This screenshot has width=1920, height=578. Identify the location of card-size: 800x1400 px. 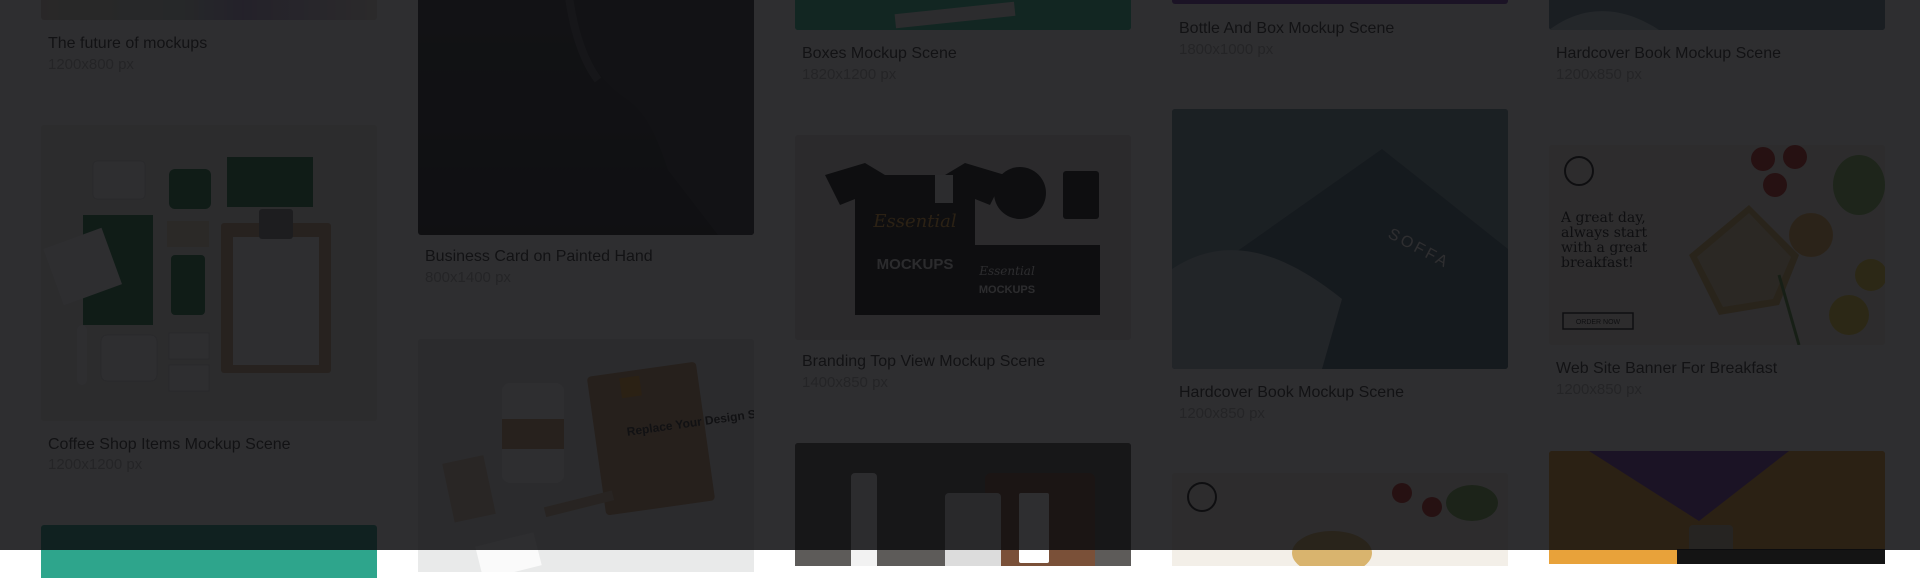
(468, 277).